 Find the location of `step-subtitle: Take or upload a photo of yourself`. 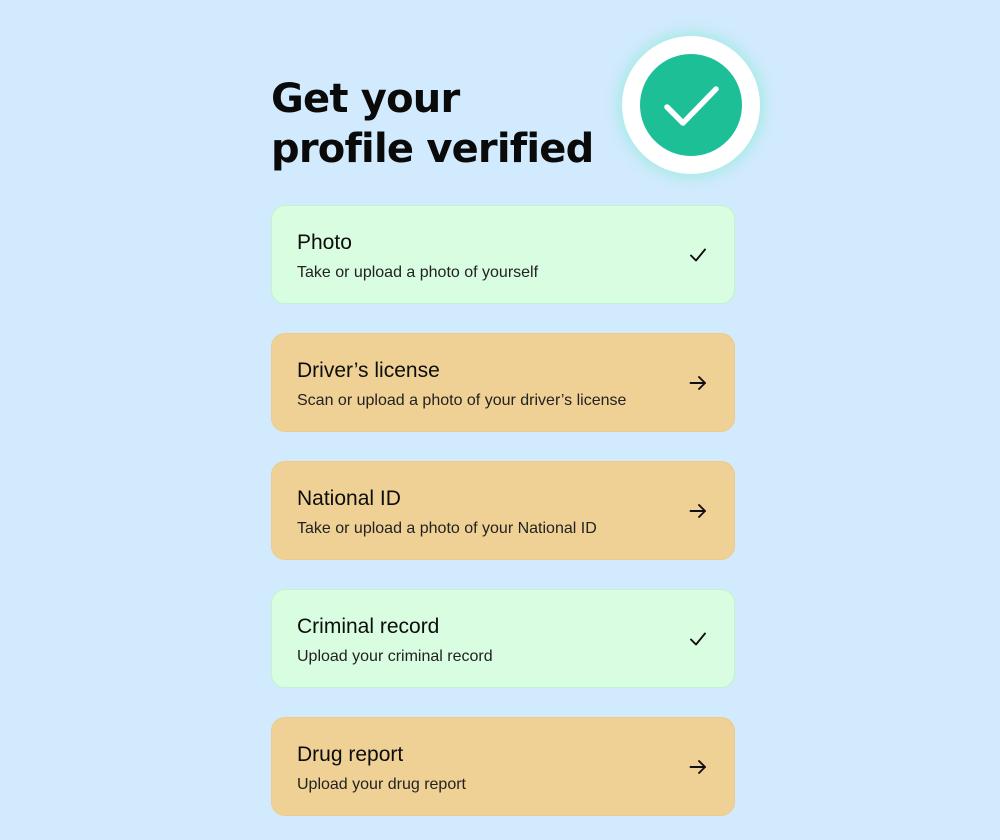

step-subtitle: Take or upload a photo of yourself is located at coordinates (418, 272).